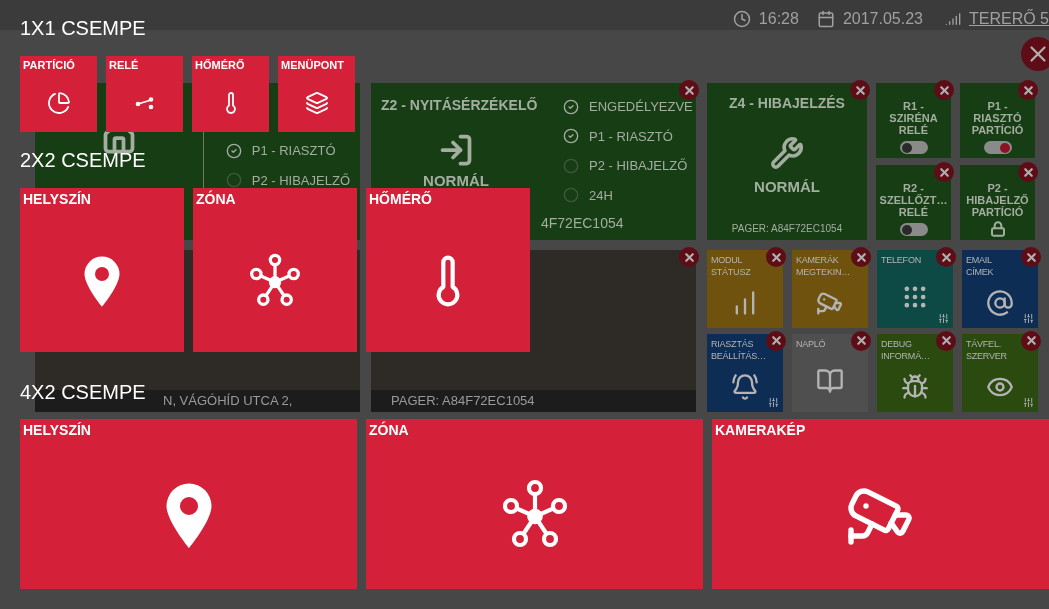  Describe the element at coordinates (1035, 54) in the screenshot. I see `close-button` at that location.